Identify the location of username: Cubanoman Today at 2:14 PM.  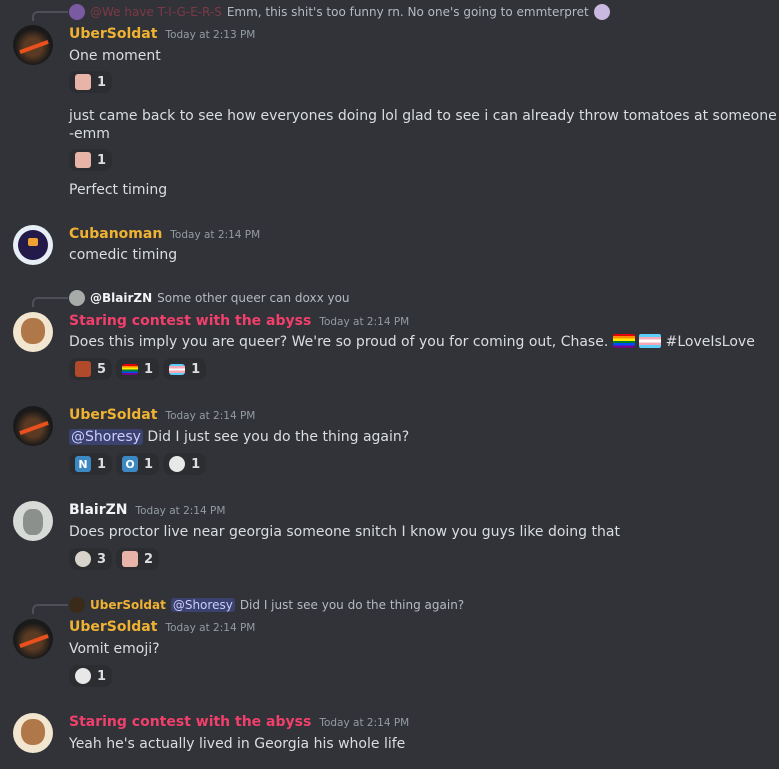
(164, 234).